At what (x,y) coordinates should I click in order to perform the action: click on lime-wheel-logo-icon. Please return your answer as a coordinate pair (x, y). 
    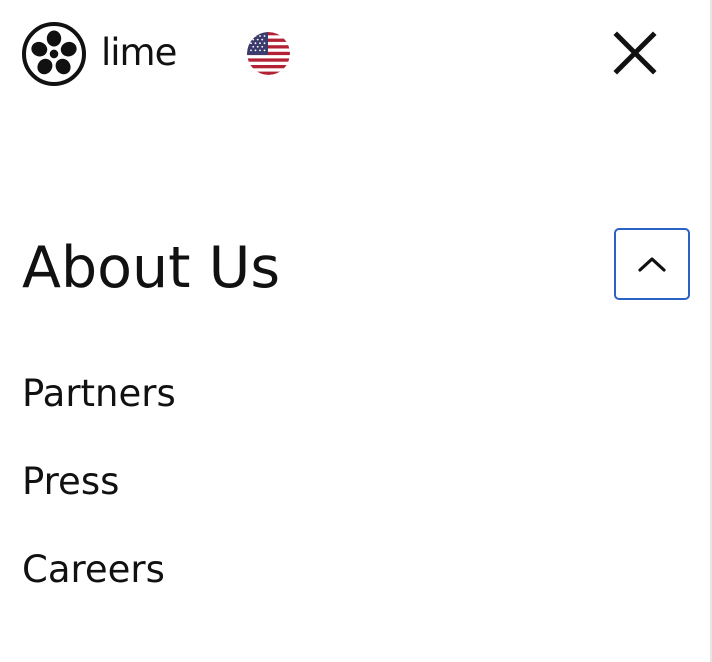
    Looking at the image, I should click on (54, 54).